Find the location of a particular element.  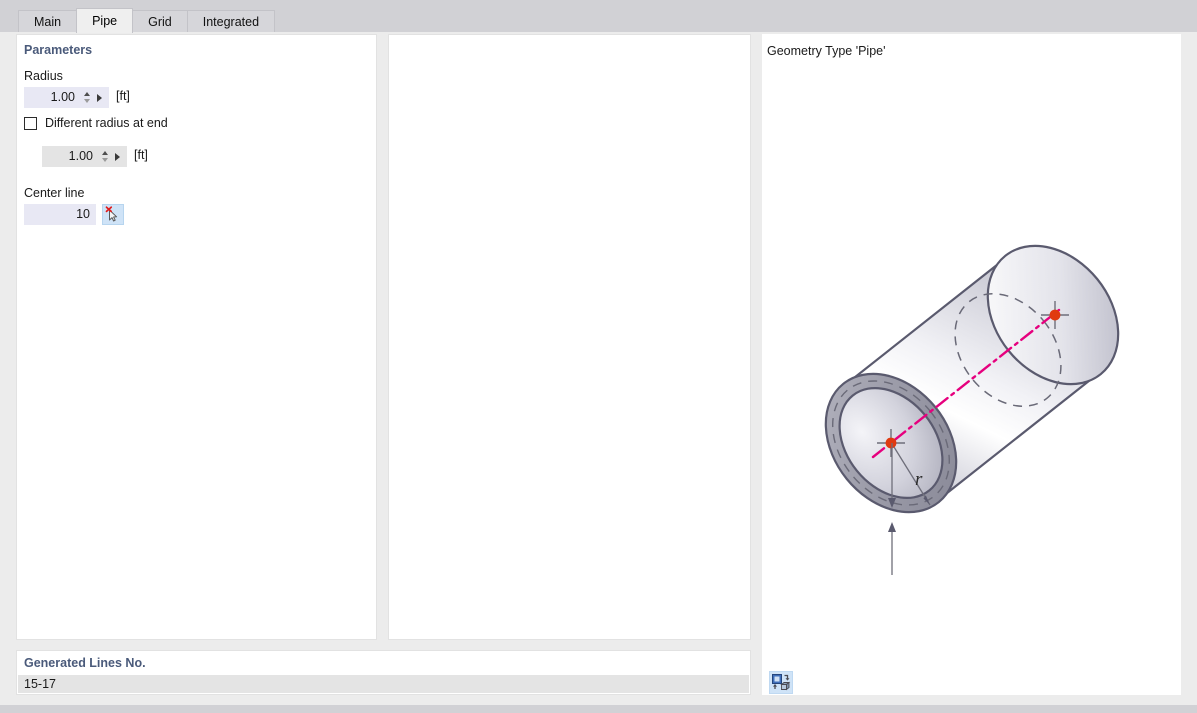

radius-end-input: 1.00 is located at coordinates (84, 156).